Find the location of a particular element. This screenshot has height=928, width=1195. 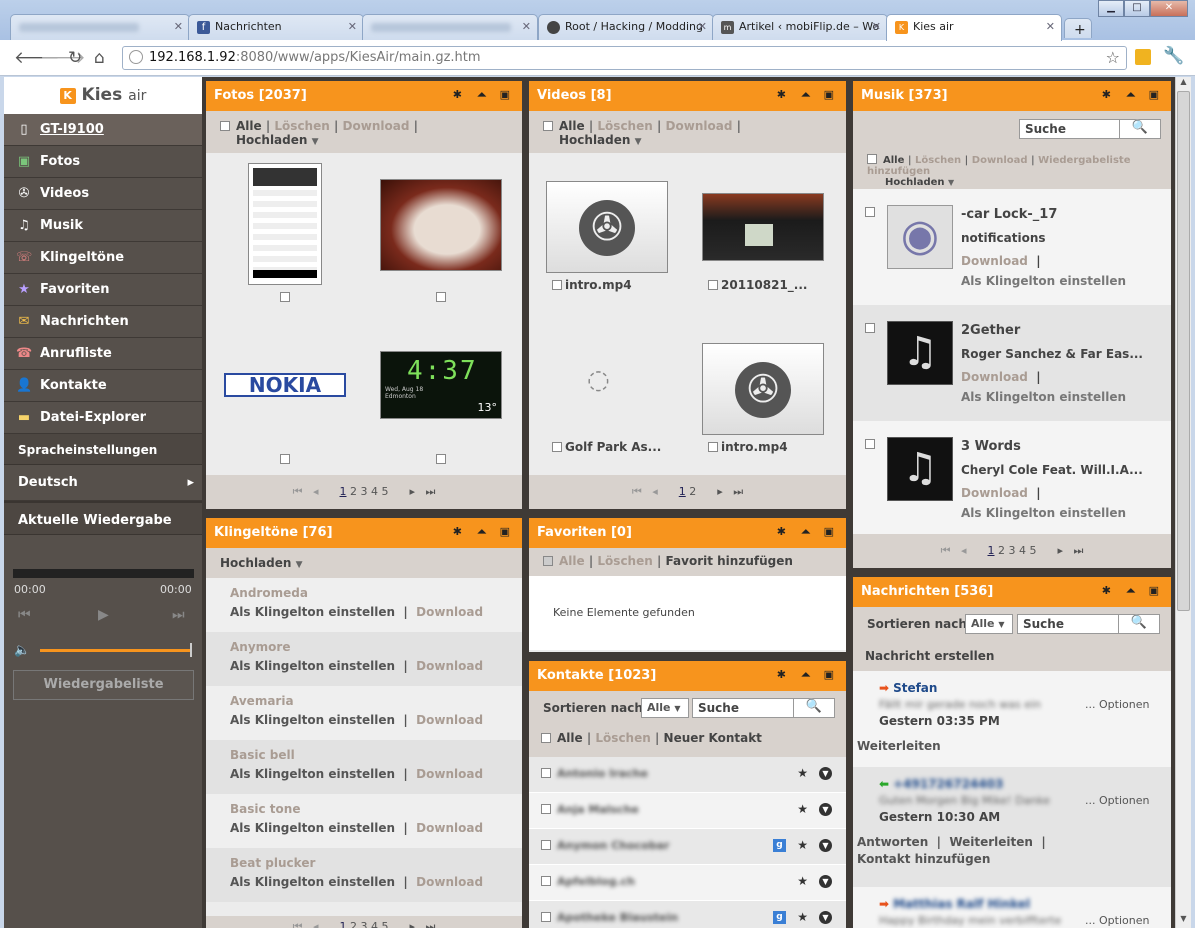

photo-thumbnail: 4:37 Wed, Aug 18 Edmonton 13° is located at coordinates (441, 385).